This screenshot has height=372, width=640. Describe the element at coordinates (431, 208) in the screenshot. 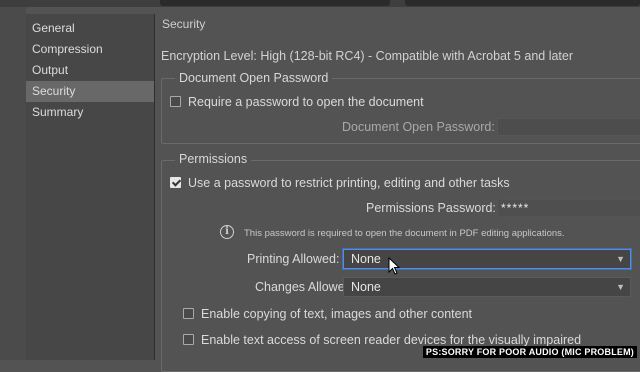

I see `permissions-password-label: Permissions Password:` at that location.